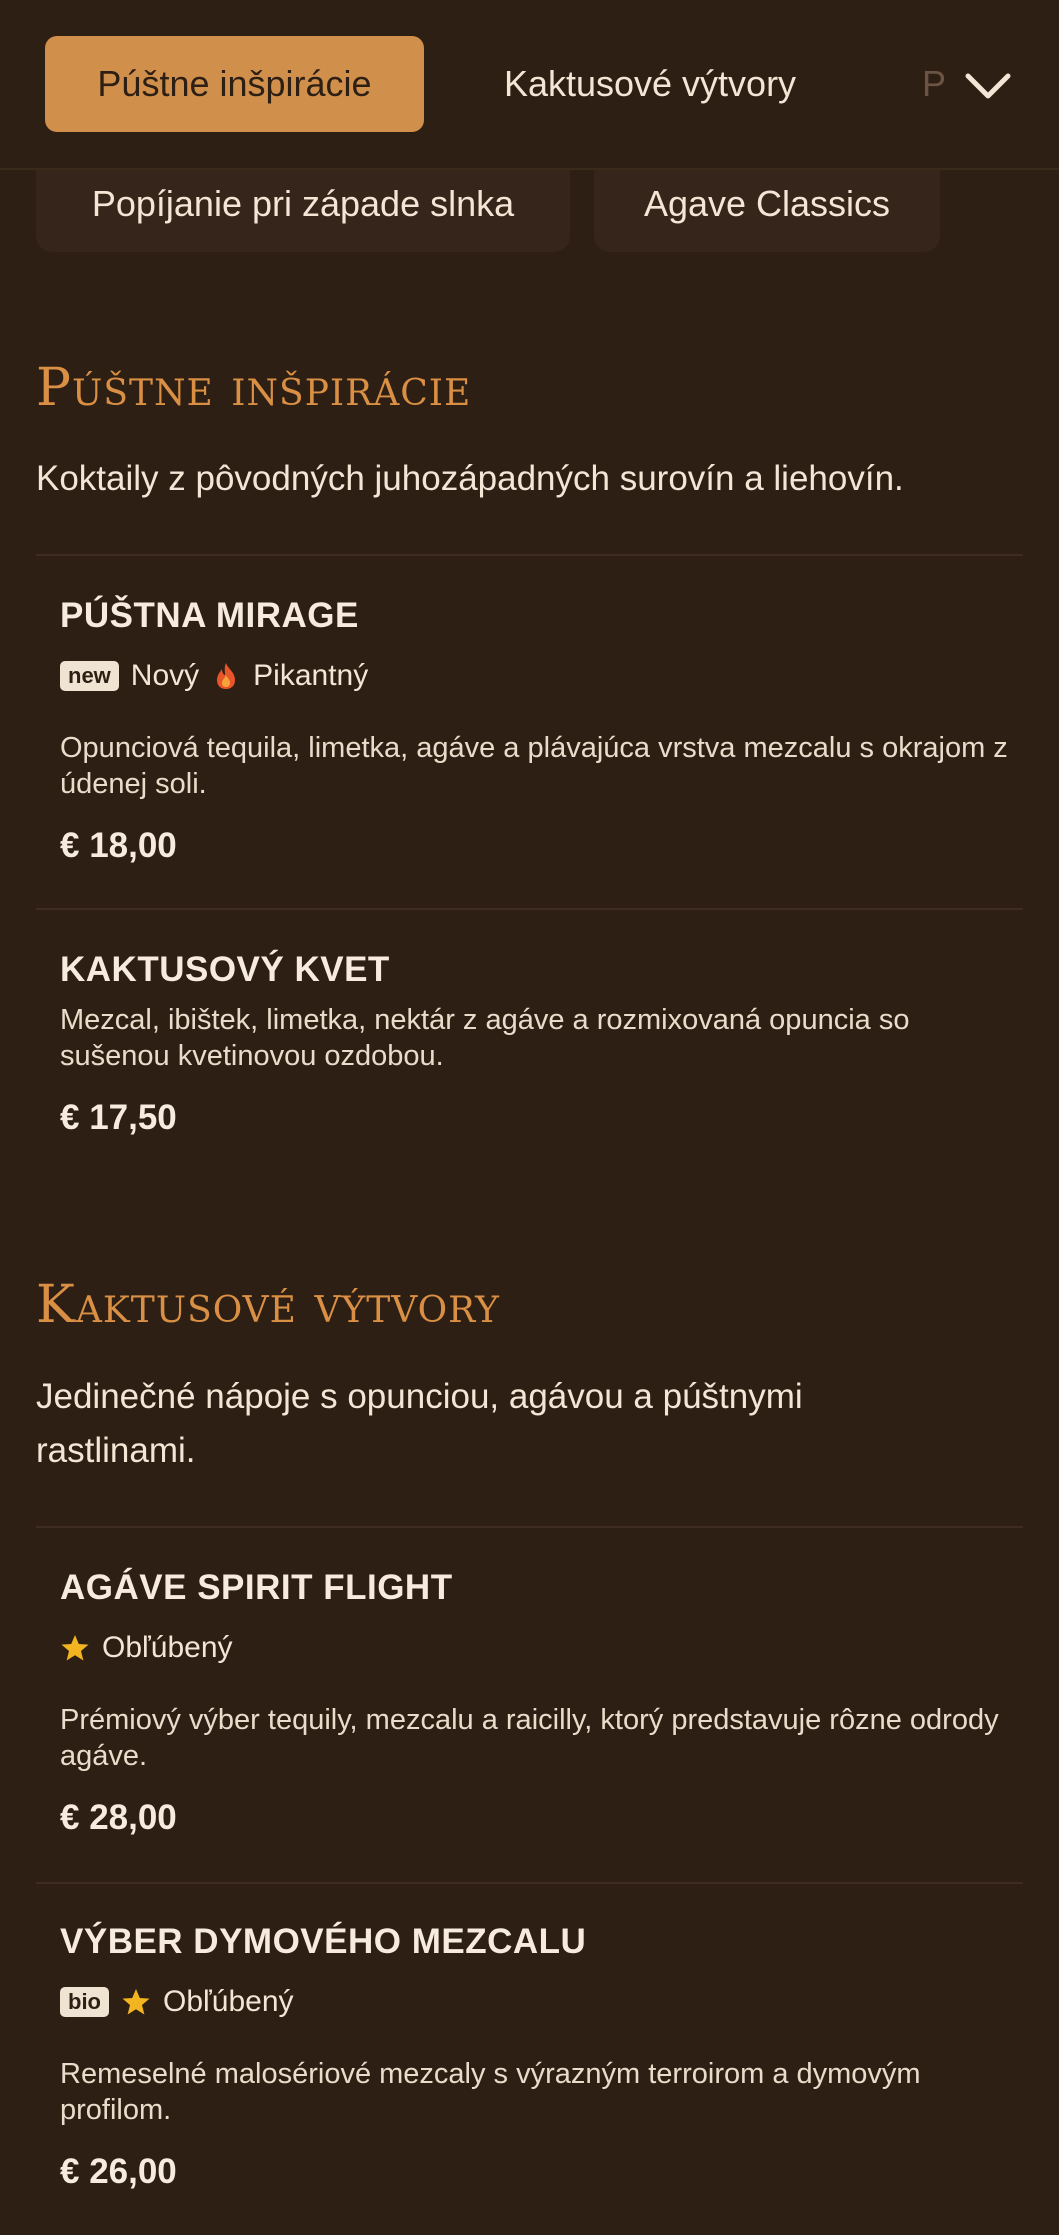 The height and width of the screenshot is (2235, 1059). Describe the element at coordinates (303, 208) in the screenshot. I see `chip-sunset-sipping: Popíjanie pri západe slnka` at that location.